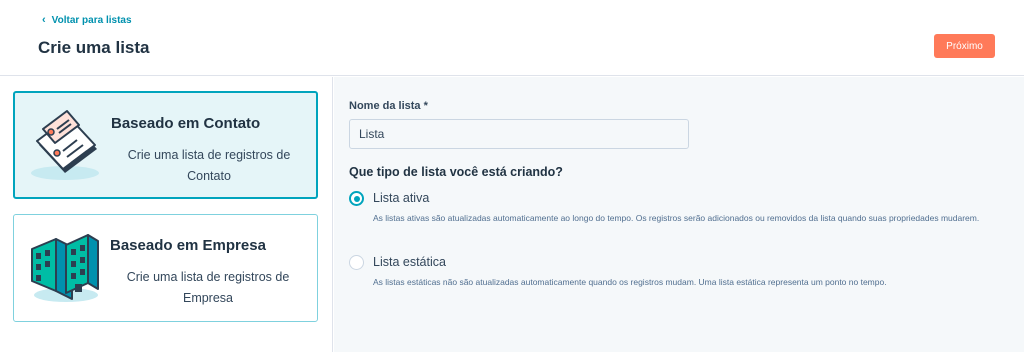 The image size is (1024, 352). I want to click on next-button: Próximo, so click(964, 46).